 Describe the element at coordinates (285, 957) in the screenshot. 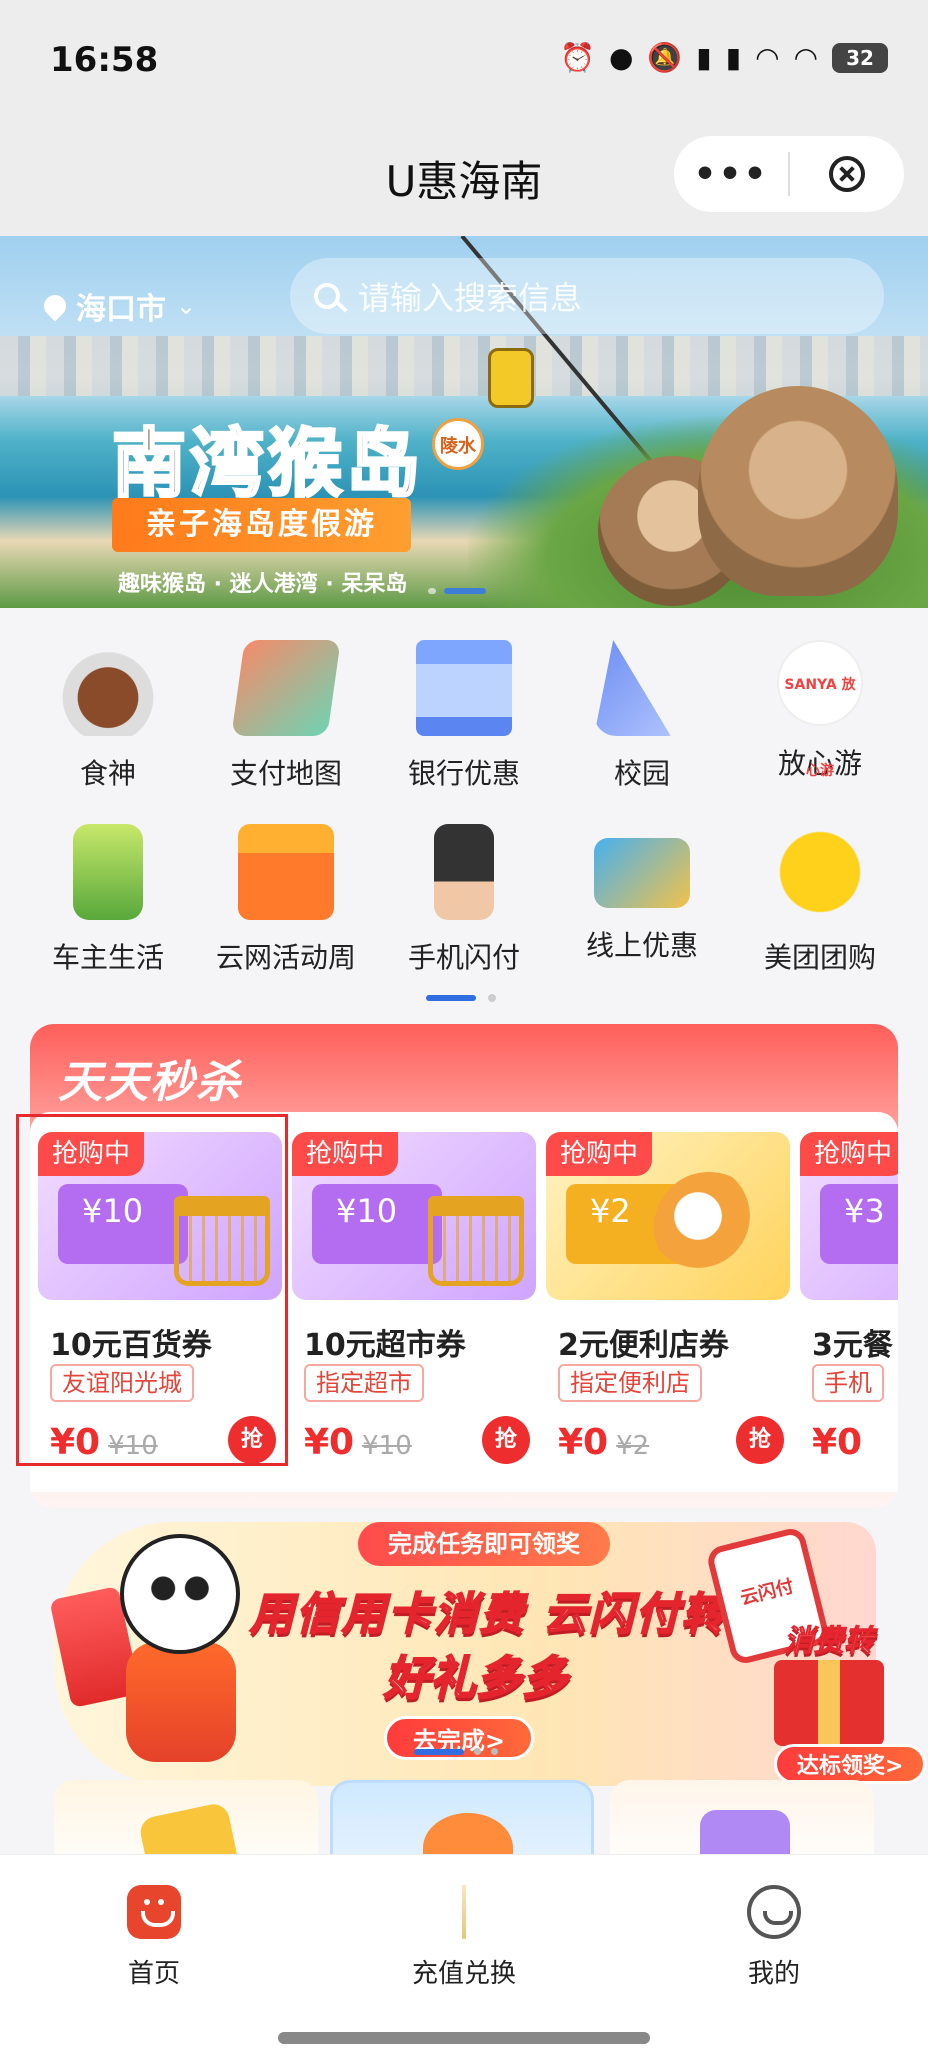

I see `menu-label: 云网活动周` at that location.